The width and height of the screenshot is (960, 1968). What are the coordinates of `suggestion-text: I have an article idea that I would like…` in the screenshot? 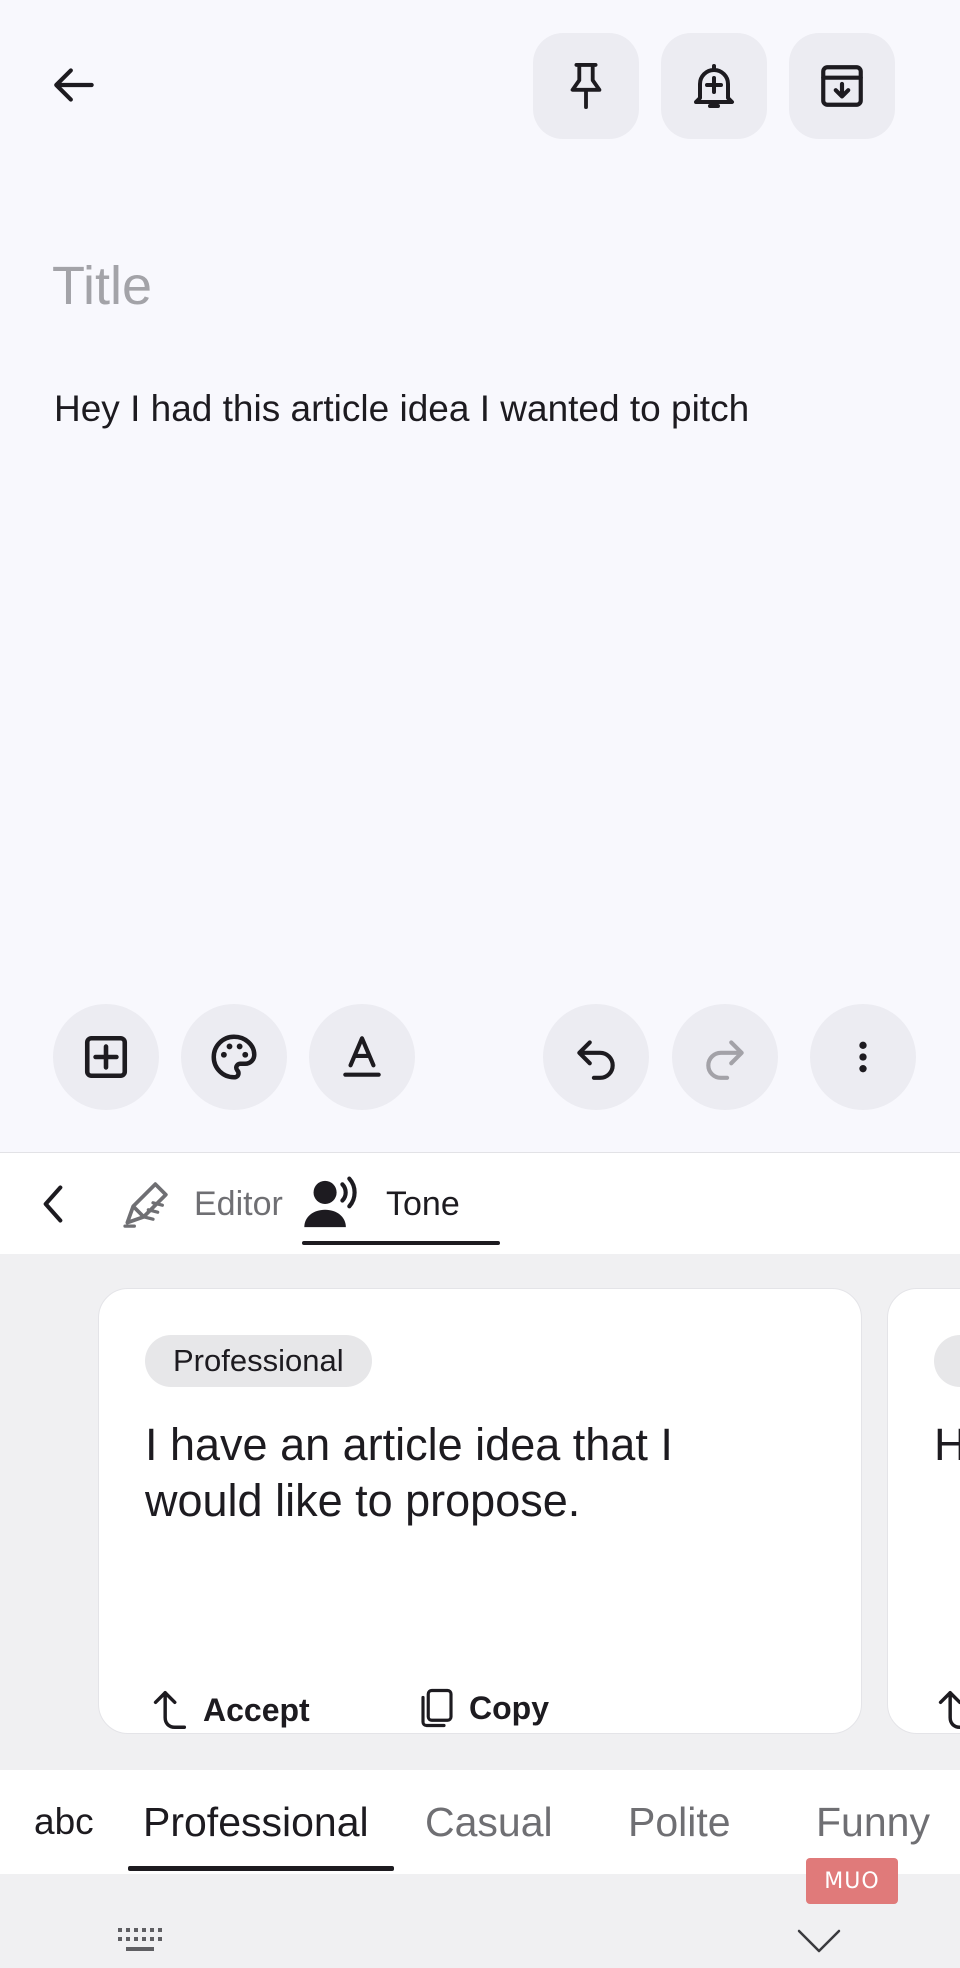 It's located at (409, 1472).